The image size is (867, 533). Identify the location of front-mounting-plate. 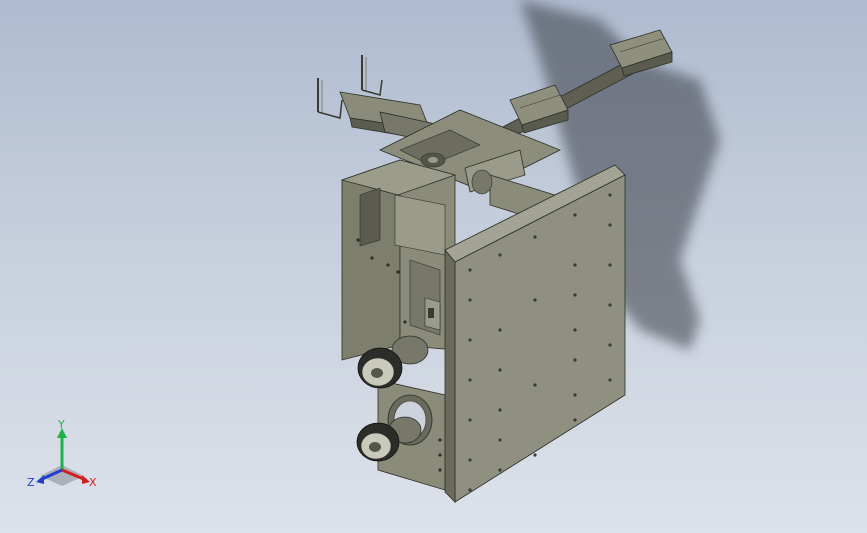
(535, 333).